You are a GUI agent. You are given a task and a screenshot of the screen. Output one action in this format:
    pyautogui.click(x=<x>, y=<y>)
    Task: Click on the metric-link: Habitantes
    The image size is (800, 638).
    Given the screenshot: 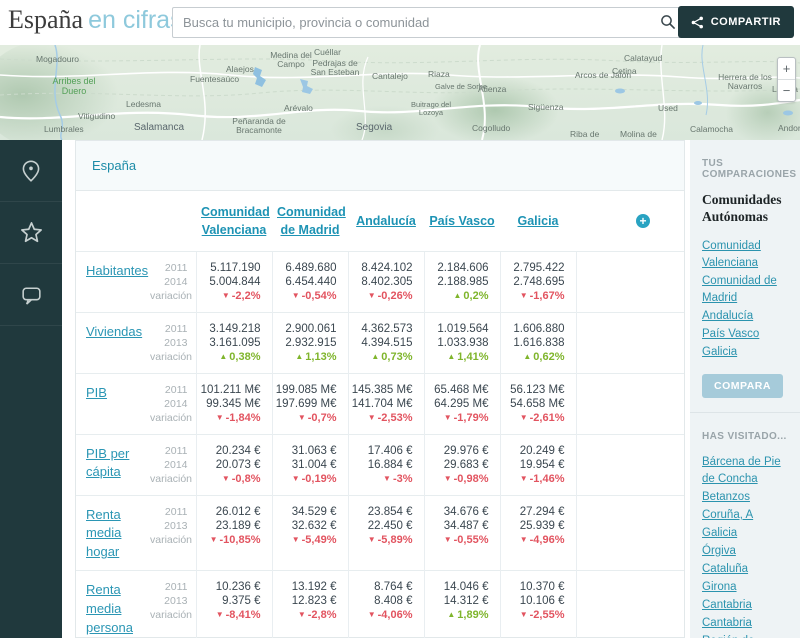 What is the action you would take?
    pyautogui.click(x=117, y=270)
    